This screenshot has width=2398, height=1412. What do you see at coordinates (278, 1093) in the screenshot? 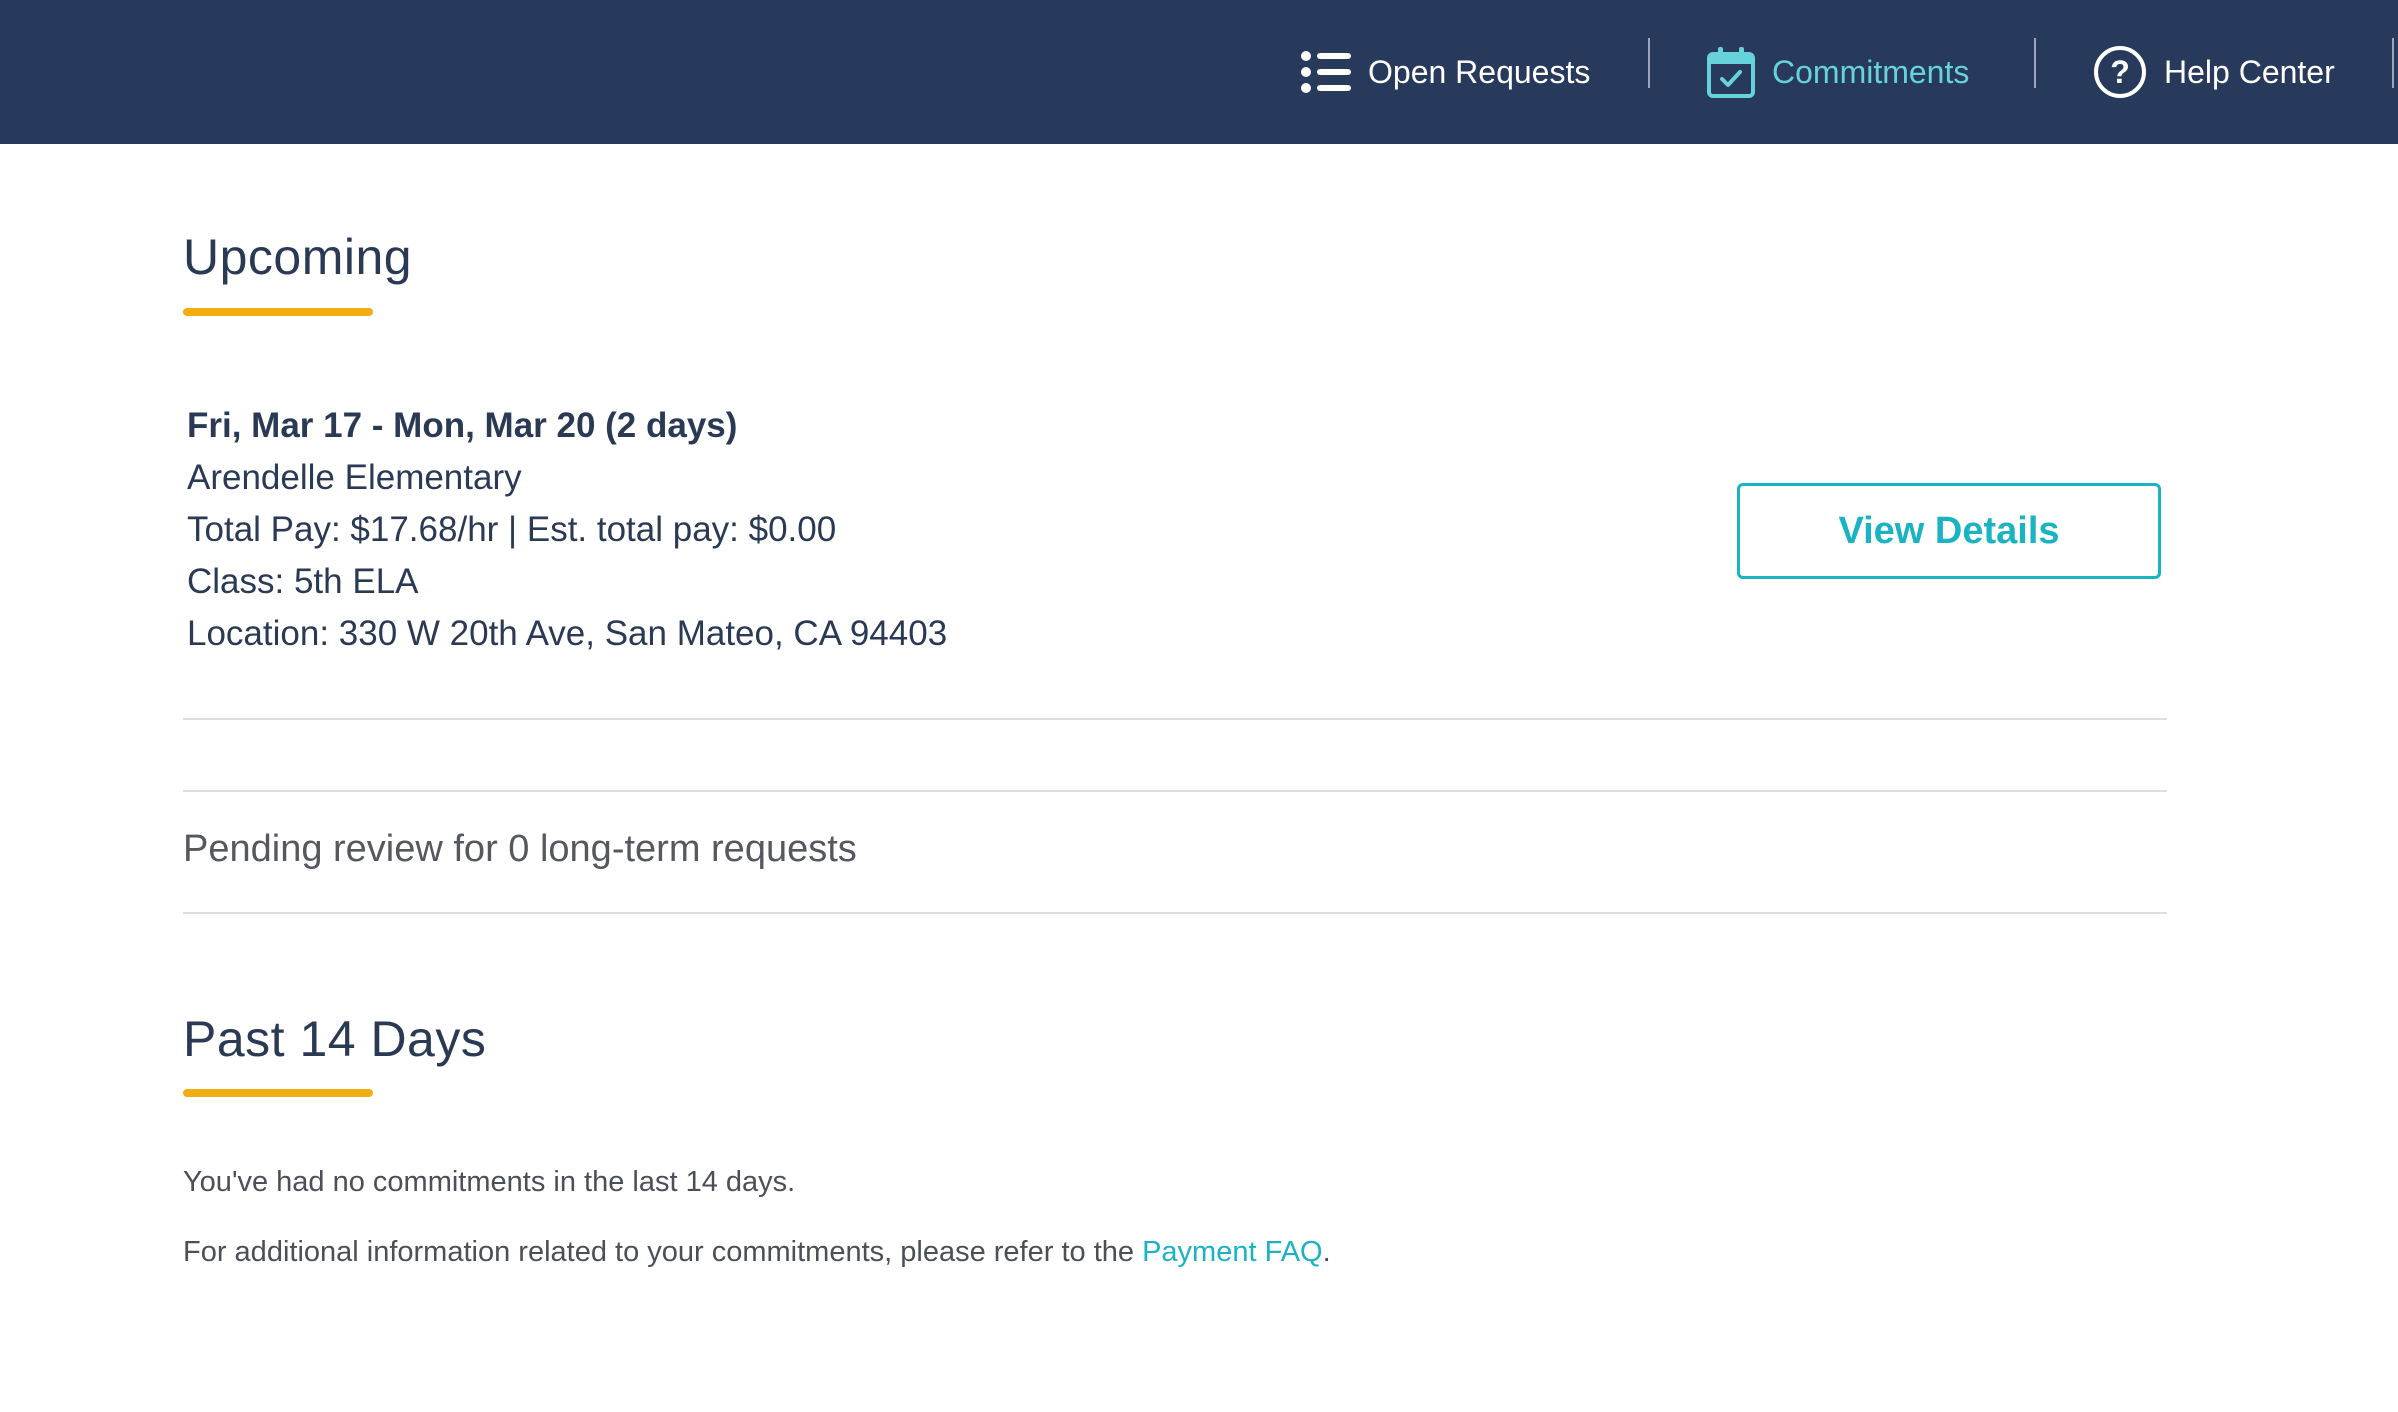
I see `past-title-underline` at bounding box center [278, 1093].